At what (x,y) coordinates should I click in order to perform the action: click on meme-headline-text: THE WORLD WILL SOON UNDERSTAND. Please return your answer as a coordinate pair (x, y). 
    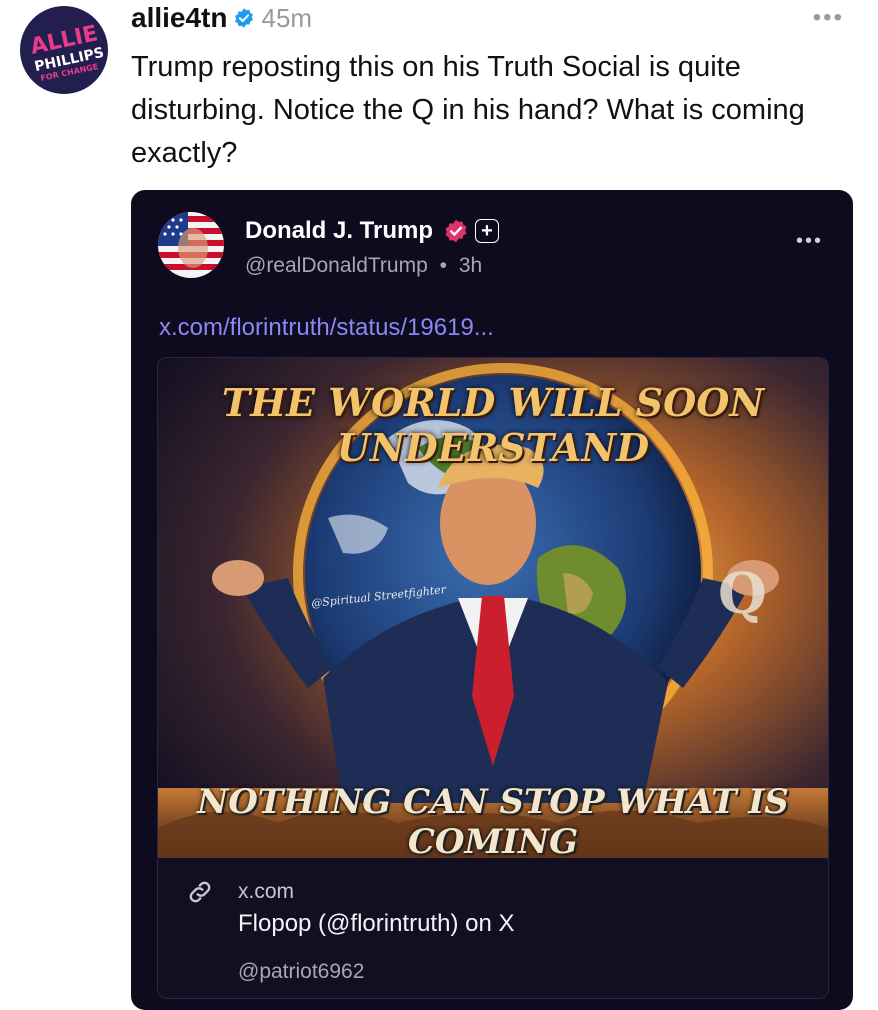
    Looking at the image, I should click on (493, 425).